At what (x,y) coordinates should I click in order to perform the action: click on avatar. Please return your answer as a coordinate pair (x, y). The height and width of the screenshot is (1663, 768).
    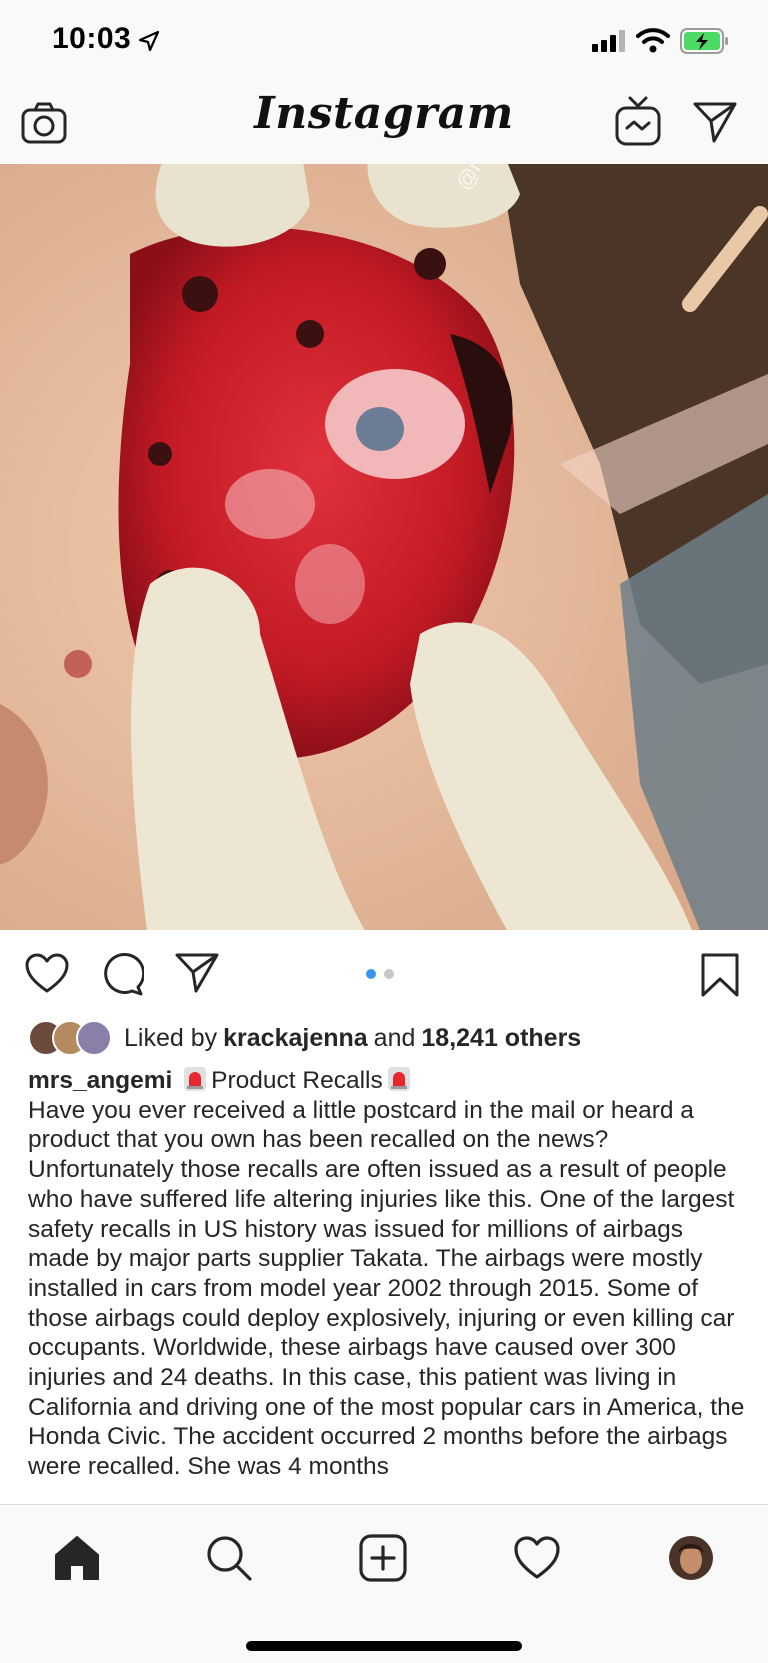
    Looking at the image, I should click on (94, 1038).